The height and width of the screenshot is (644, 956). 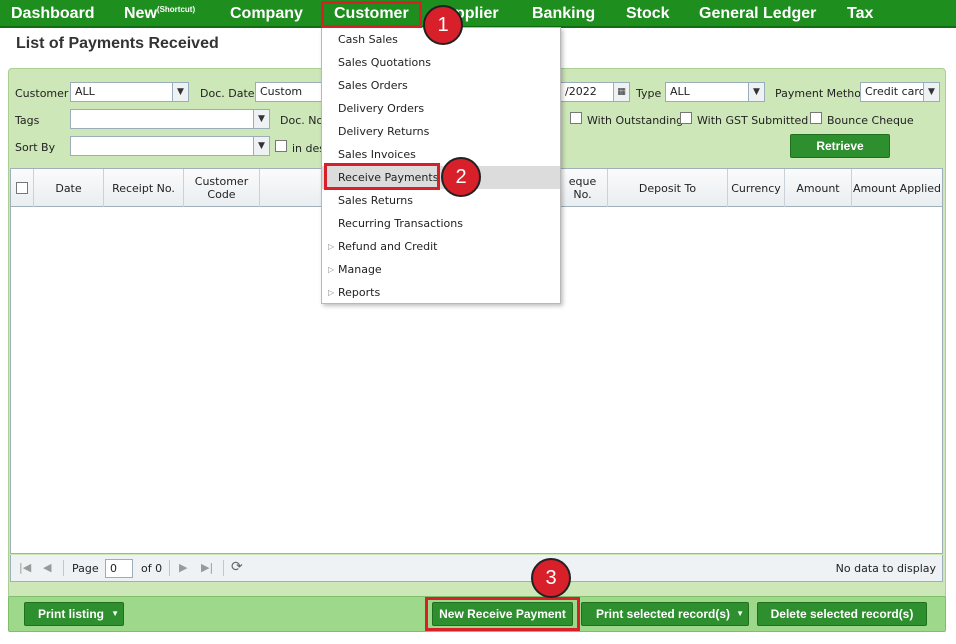 I want to click on payment-method-value: Credit card, so click(x=895, y=91).